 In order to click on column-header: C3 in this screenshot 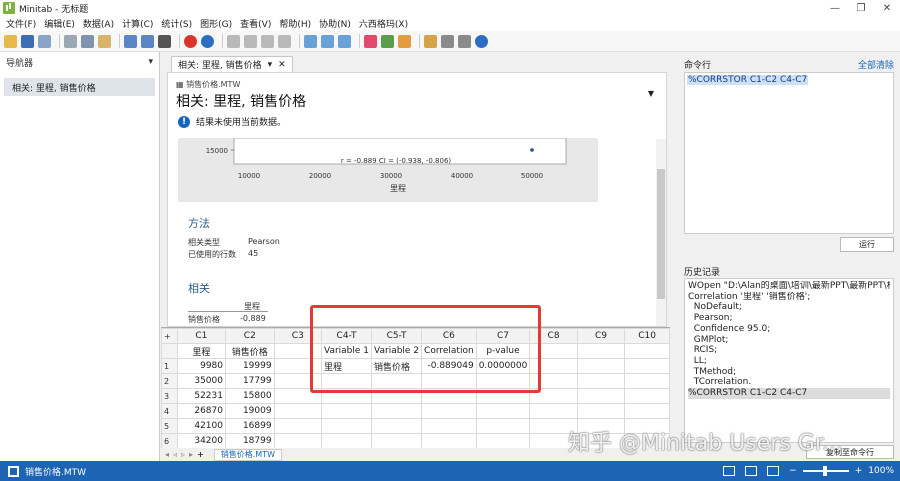, I will do `click(297, 336)`.